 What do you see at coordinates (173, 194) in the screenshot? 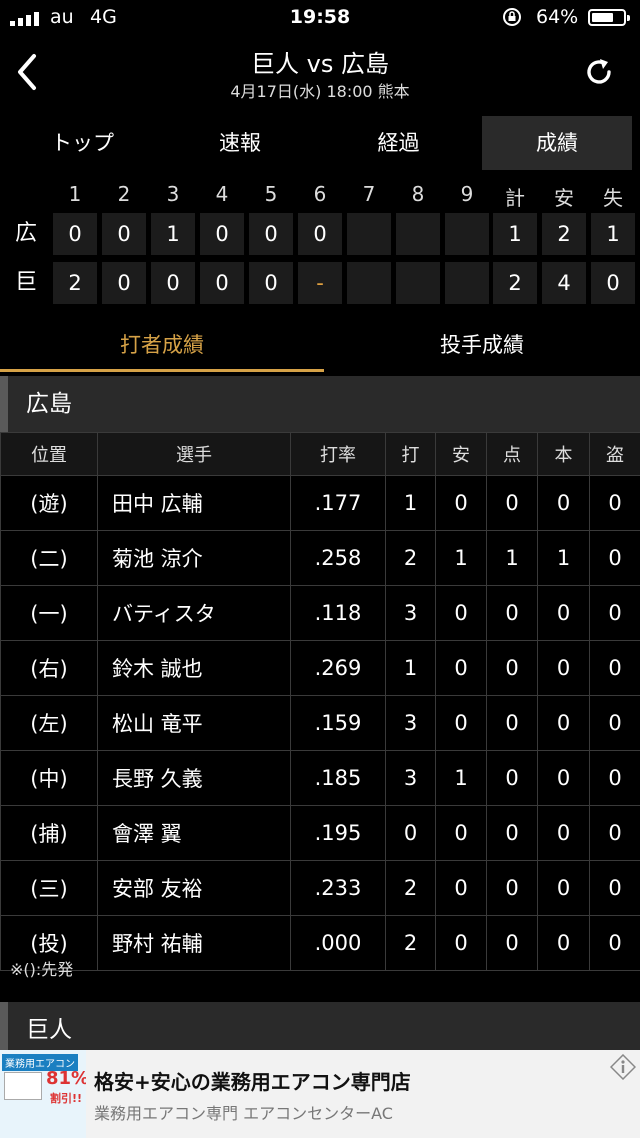
I see `scoreboard-column-header: 3` at bounding box center [173, 194].